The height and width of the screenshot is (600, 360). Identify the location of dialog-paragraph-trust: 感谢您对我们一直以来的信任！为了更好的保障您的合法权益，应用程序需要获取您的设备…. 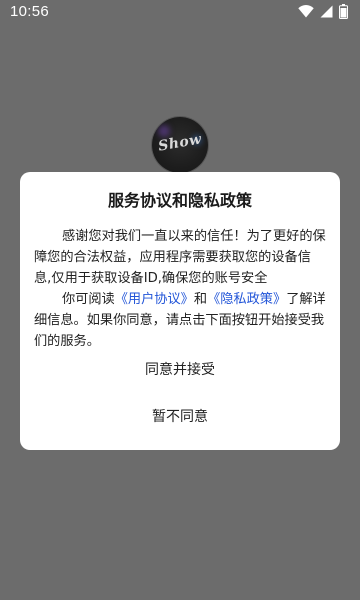
(180, 257).